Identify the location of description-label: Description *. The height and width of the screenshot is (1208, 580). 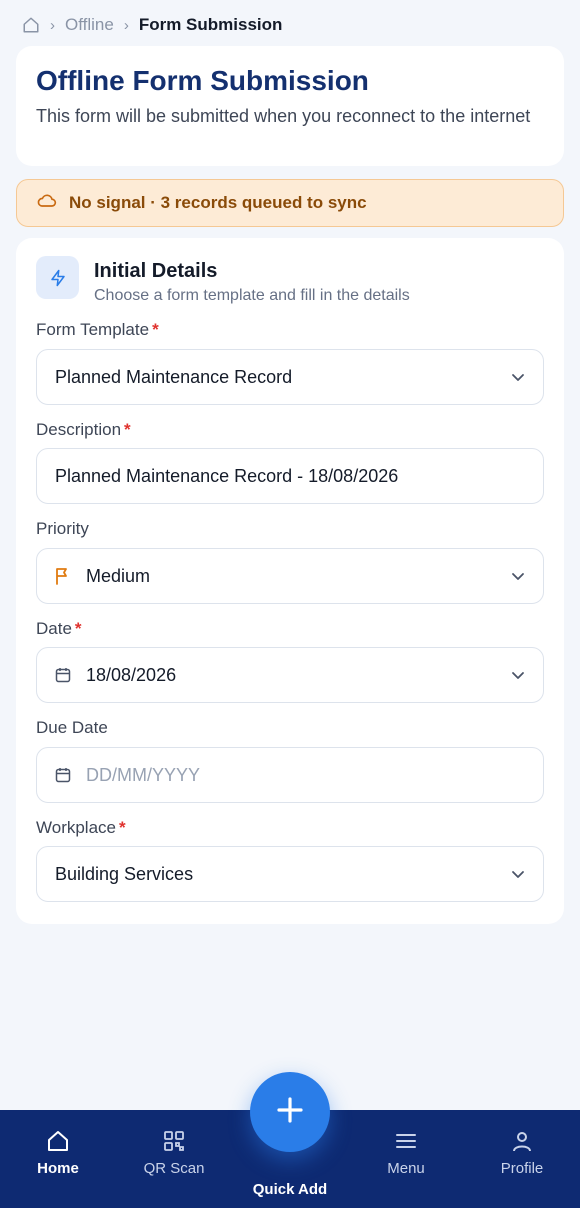
(83, 430).